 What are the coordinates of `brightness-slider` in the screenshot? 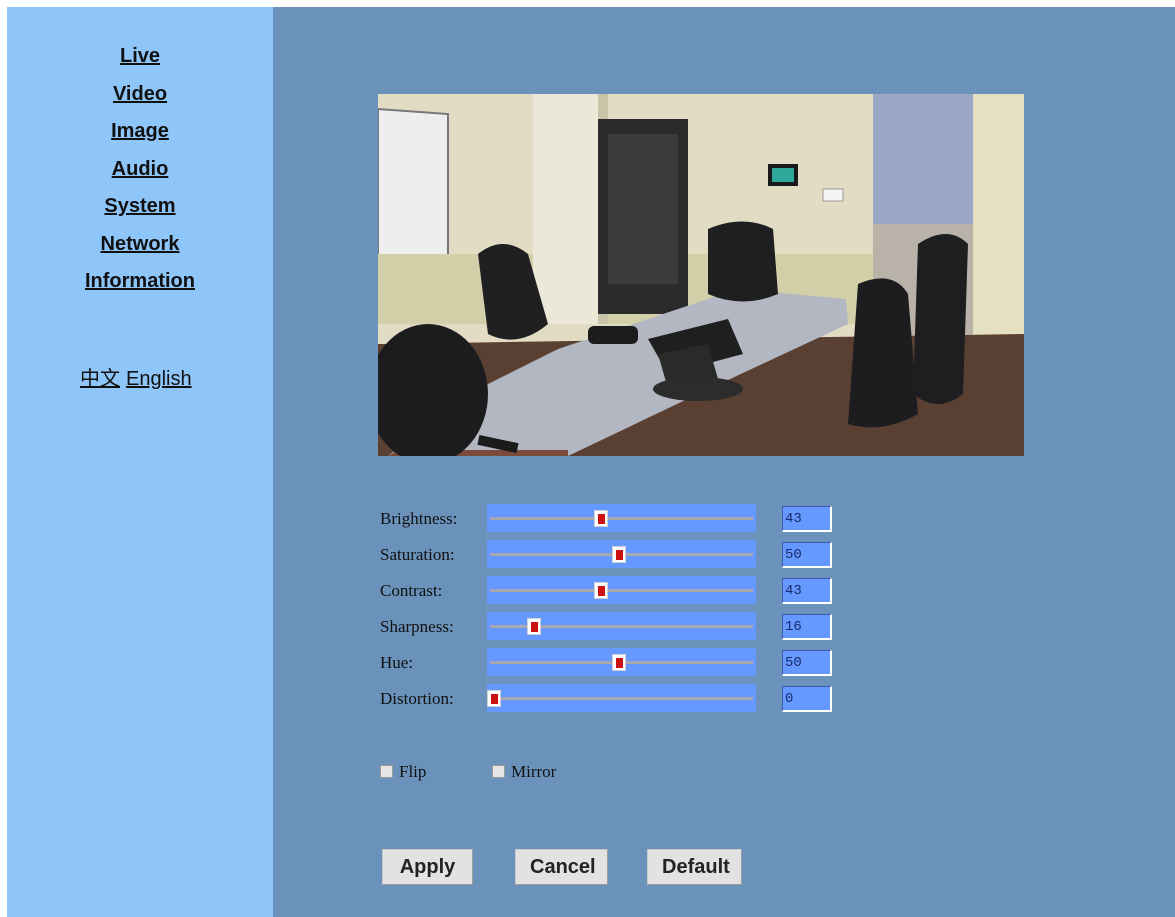 It's located at (621, 518).